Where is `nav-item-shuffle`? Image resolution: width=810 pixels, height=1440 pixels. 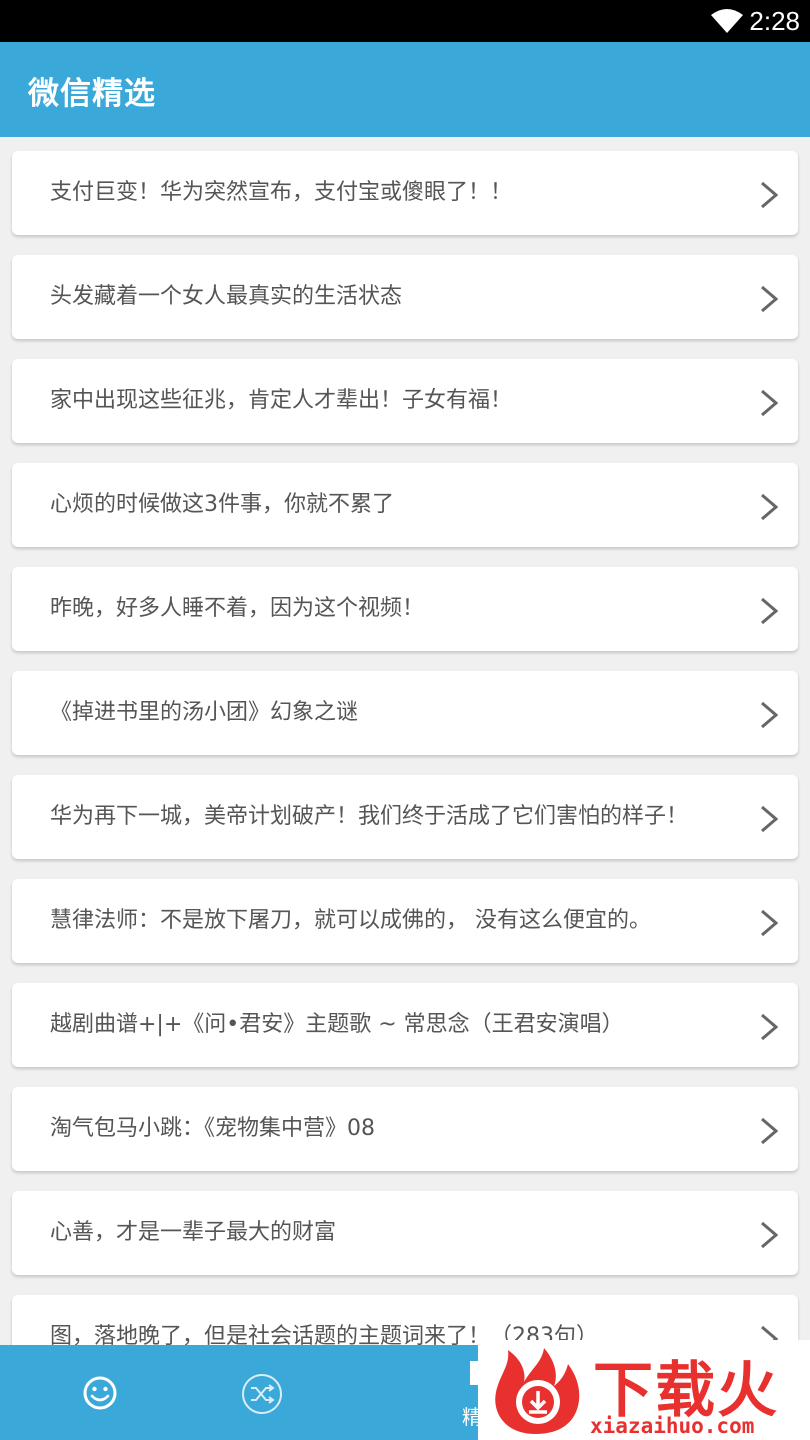 nav-item-shuffle is located at coordinates (262, 1392).